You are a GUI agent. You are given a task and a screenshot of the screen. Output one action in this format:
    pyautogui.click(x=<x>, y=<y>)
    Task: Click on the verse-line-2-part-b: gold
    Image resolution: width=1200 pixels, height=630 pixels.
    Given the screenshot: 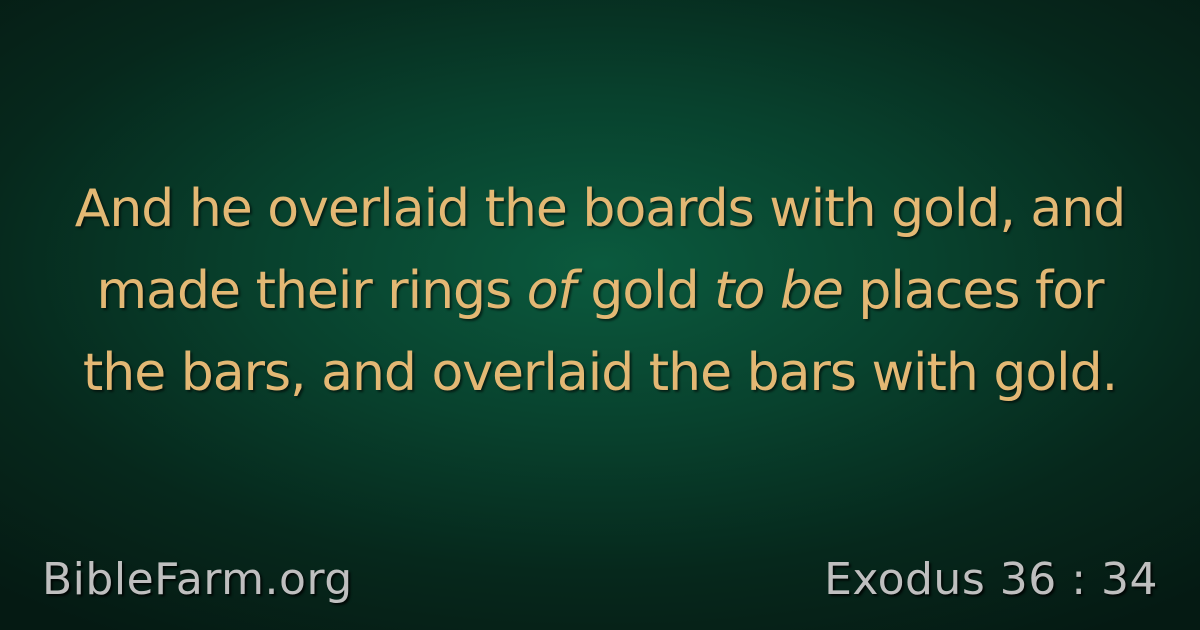 What is the action you would take?
    pyautogui.click(x=644, y=291)
    